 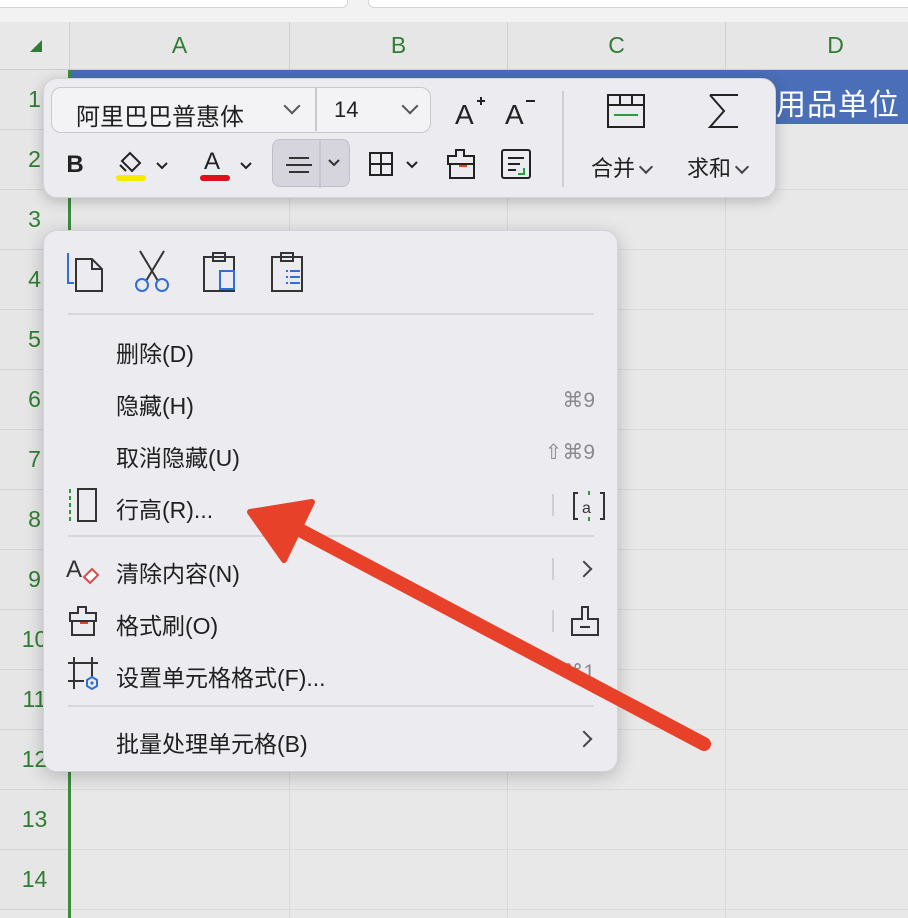 What do you see at coordinates (152, 271) in the screenshot?
I see `cut-icon` at bounding box center [152, 271].